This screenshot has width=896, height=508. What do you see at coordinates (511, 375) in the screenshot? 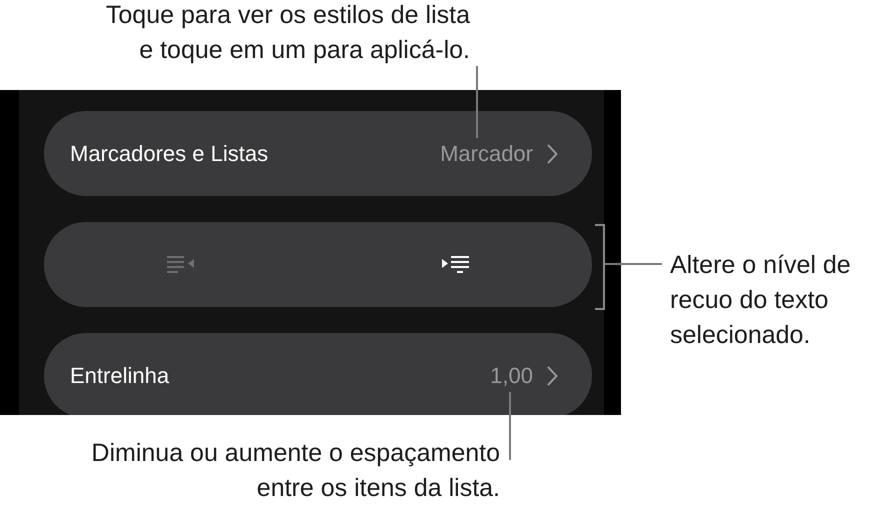
I see `setting-value: 1,00` at bounding box center [511, 375].